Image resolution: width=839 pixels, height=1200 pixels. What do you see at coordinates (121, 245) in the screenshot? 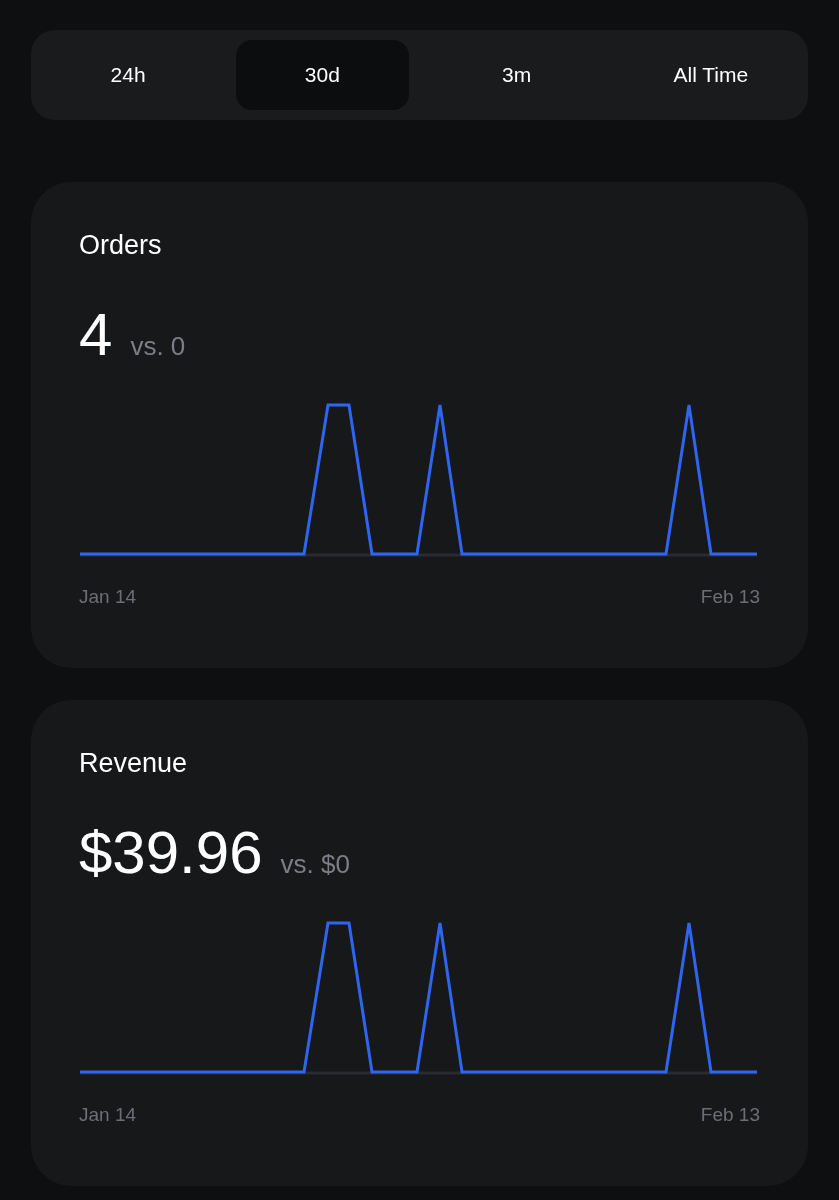
I see `card-title: Orders` at bounding box center [121, 245].